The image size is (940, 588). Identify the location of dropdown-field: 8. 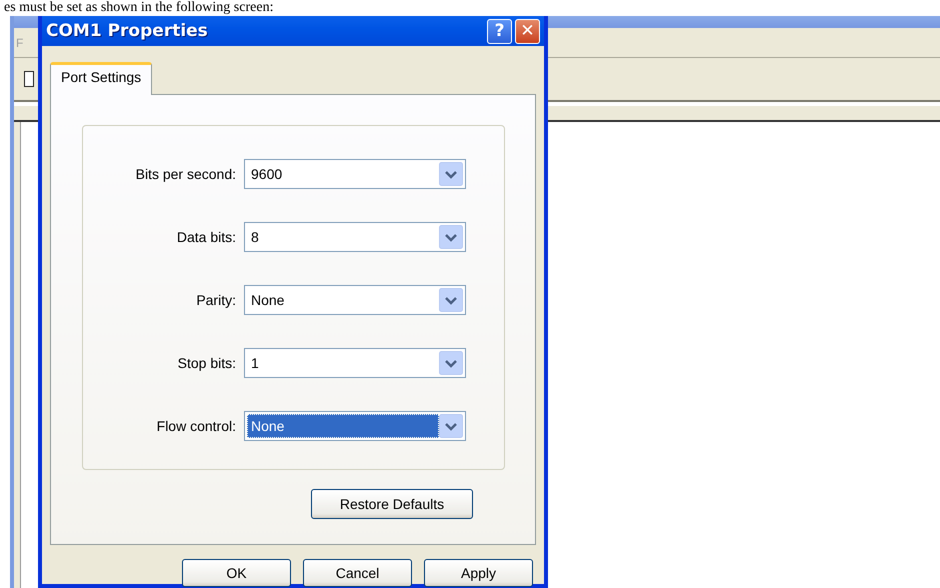
(355, 237).